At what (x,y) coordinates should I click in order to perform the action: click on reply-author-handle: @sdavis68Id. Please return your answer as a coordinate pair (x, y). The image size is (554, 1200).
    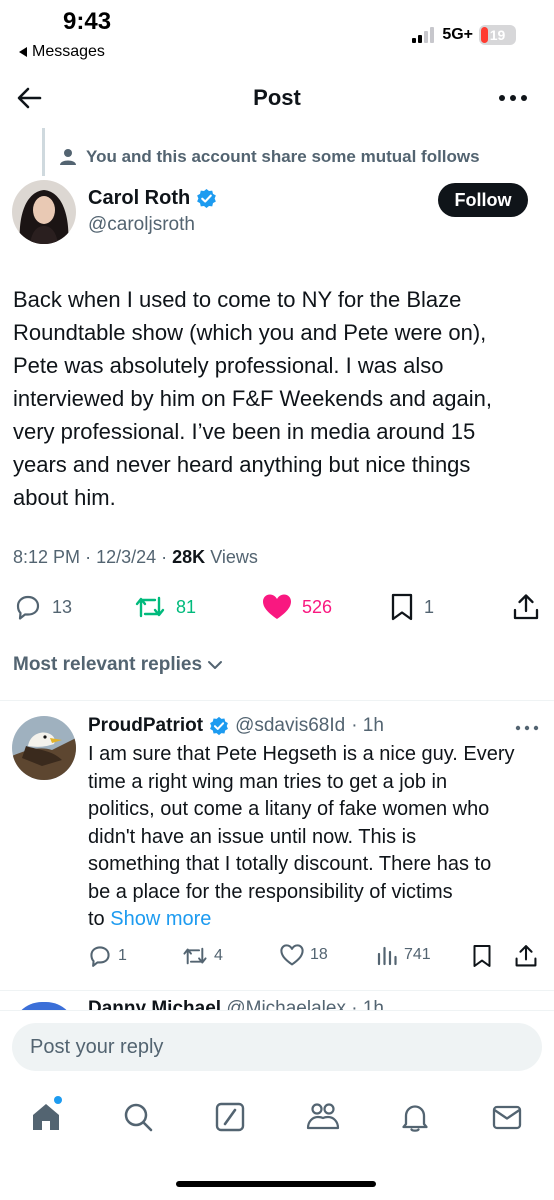
    Looking at the image, I should click on (290, 725).